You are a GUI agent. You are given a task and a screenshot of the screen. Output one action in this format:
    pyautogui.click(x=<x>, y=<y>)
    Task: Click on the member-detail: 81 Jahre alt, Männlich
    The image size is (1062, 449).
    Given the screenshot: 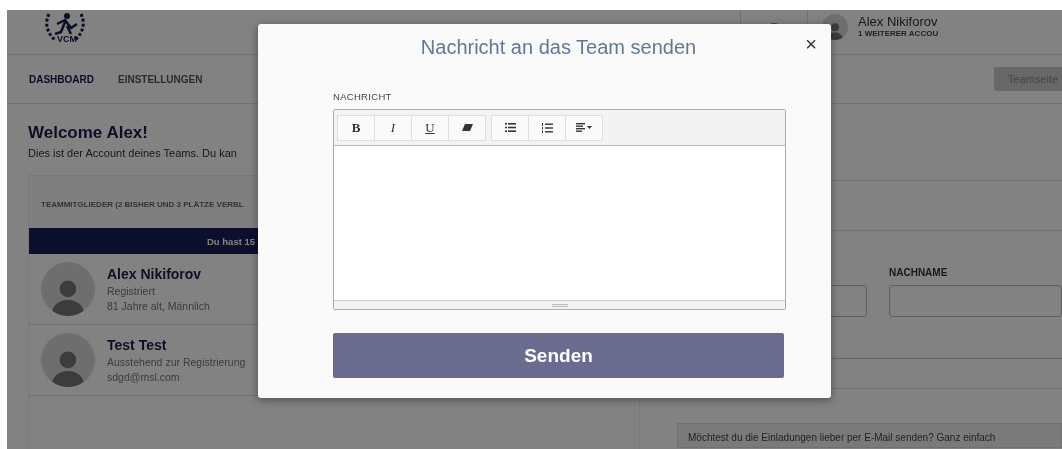 What is the action you would take?
    pyautogui.click(x=158, y=306)
    